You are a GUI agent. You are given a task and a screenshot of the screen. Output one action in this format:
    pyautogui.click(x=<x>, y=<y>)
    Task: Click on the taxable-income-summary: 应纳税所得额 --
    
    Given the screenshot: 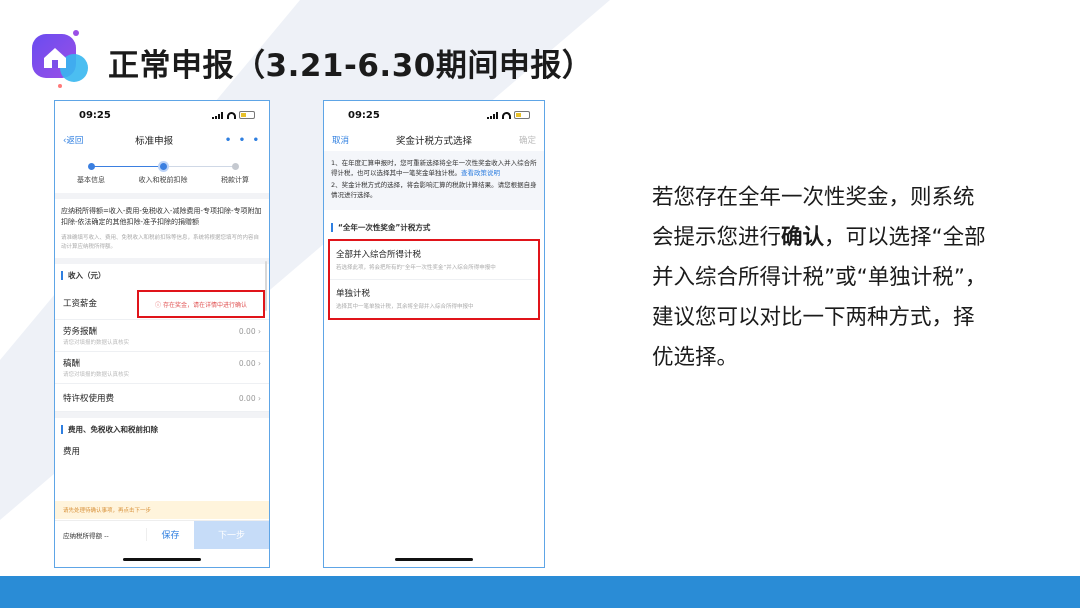 What is the action you would take?
    pyautogui.click(x=86, y=535)
    